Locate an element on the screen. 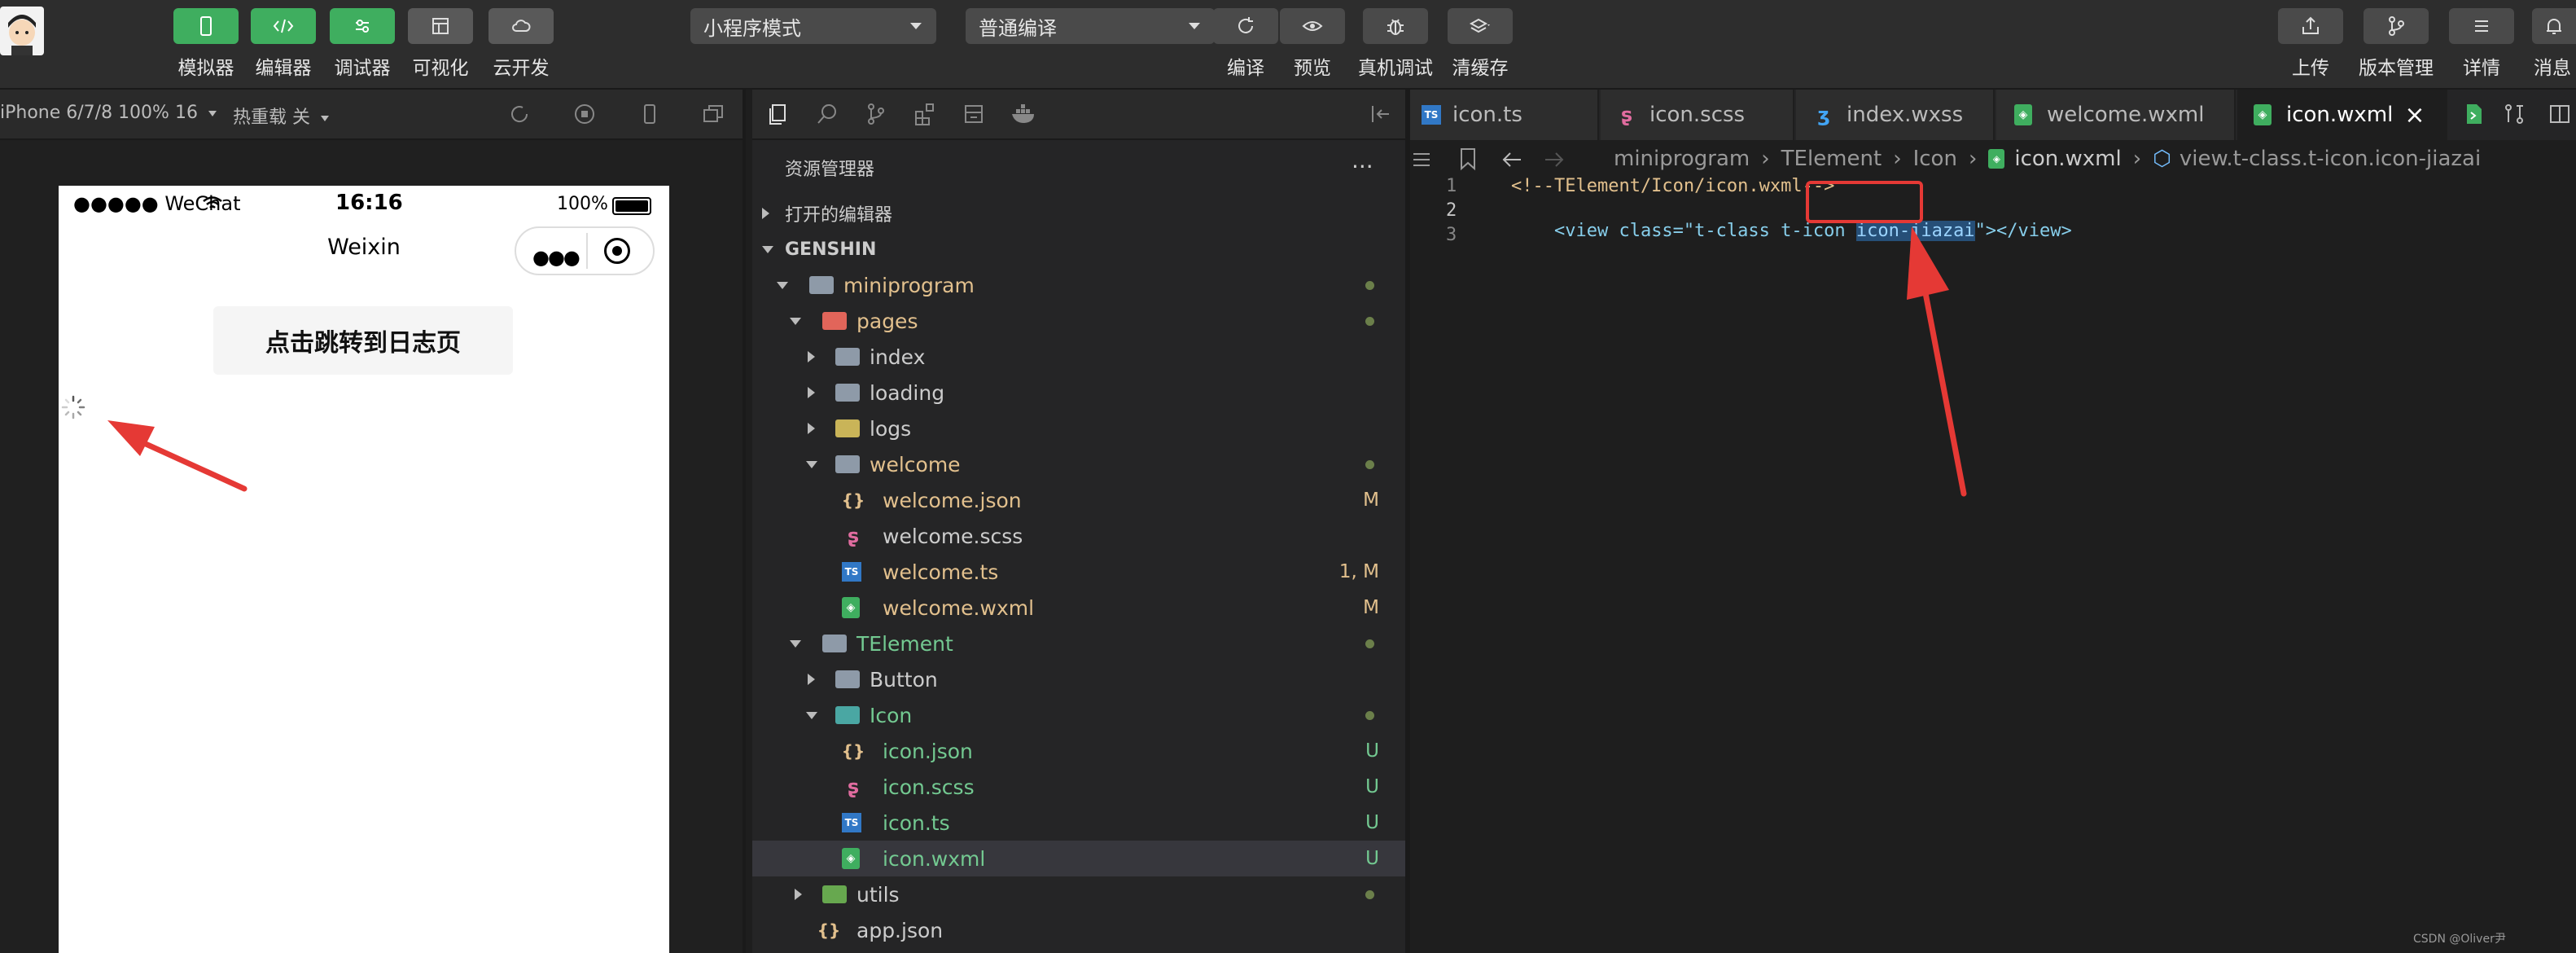 Image resolution: width=2576 pixels, height=953 pixels. folder-icon-component-icon is located at coordinates (847, 715).